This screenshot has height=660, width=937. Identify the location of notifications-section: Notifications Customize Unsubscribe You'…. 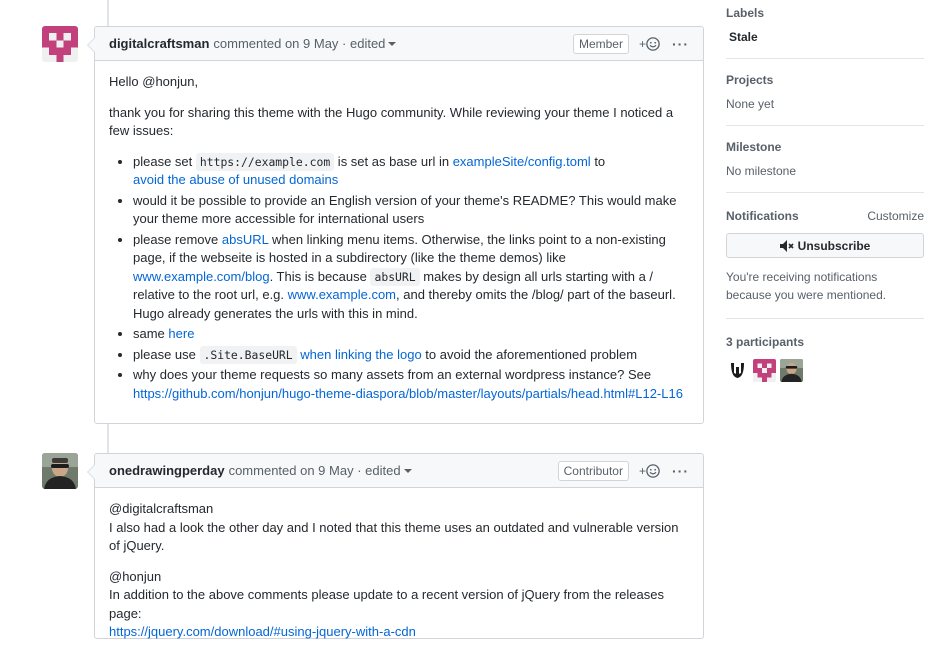
(825, 256).